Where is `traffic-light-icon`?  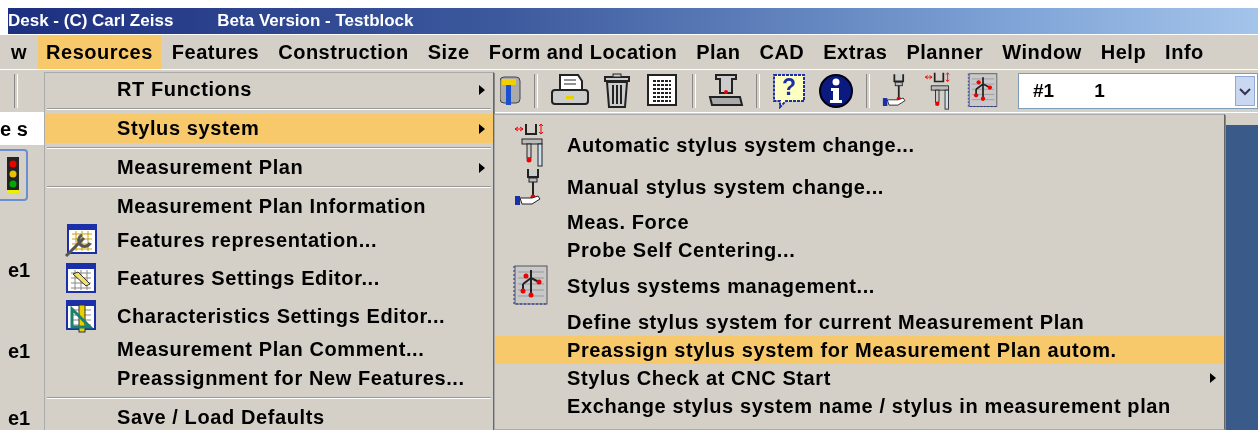 traffic-light-icon is located at coordinates (13, 175).